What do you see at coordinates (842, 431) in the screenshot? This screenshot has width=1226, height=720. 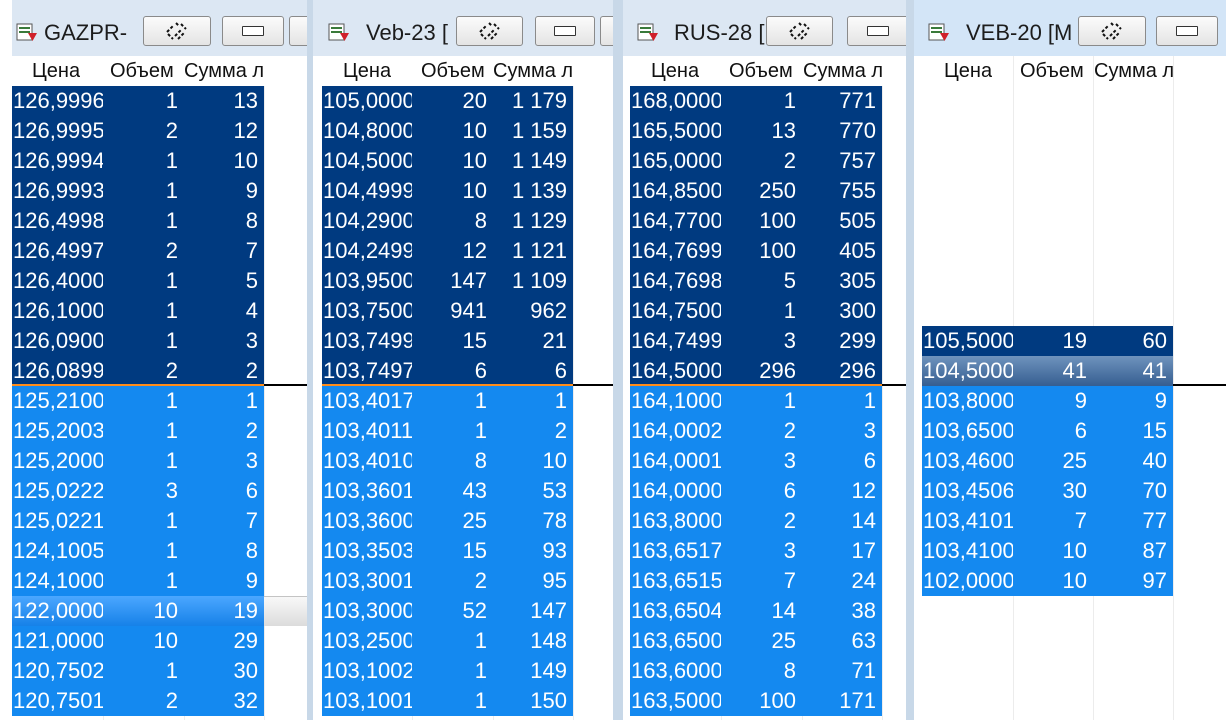 I see `sum-cell: 3` at bounding box center [842, 431].